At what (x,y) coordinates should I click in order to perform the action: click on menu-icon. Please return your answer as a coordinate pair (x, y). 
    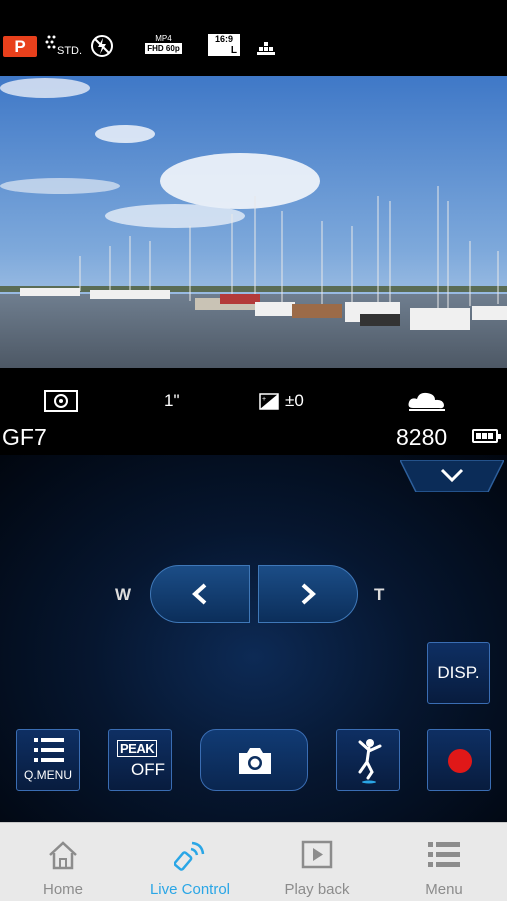
    Looking at the image, I should click on (444, 854).